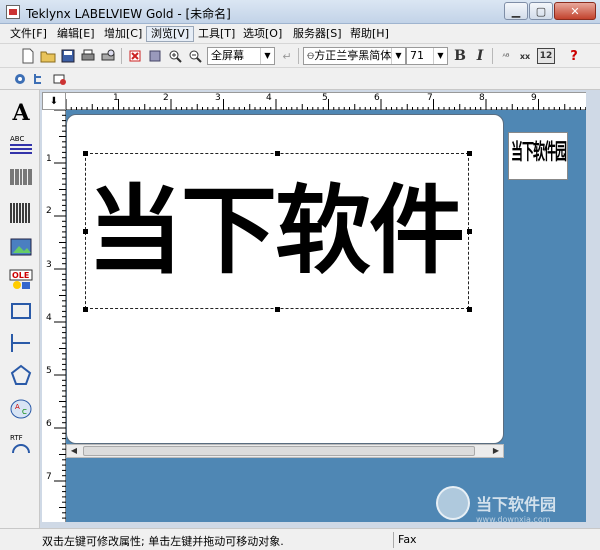 The height and width of the screenshot is (550, 600). Describe the element at coordinates (60, 79) in the screenshot. I see `print-queue-icon` at that location.